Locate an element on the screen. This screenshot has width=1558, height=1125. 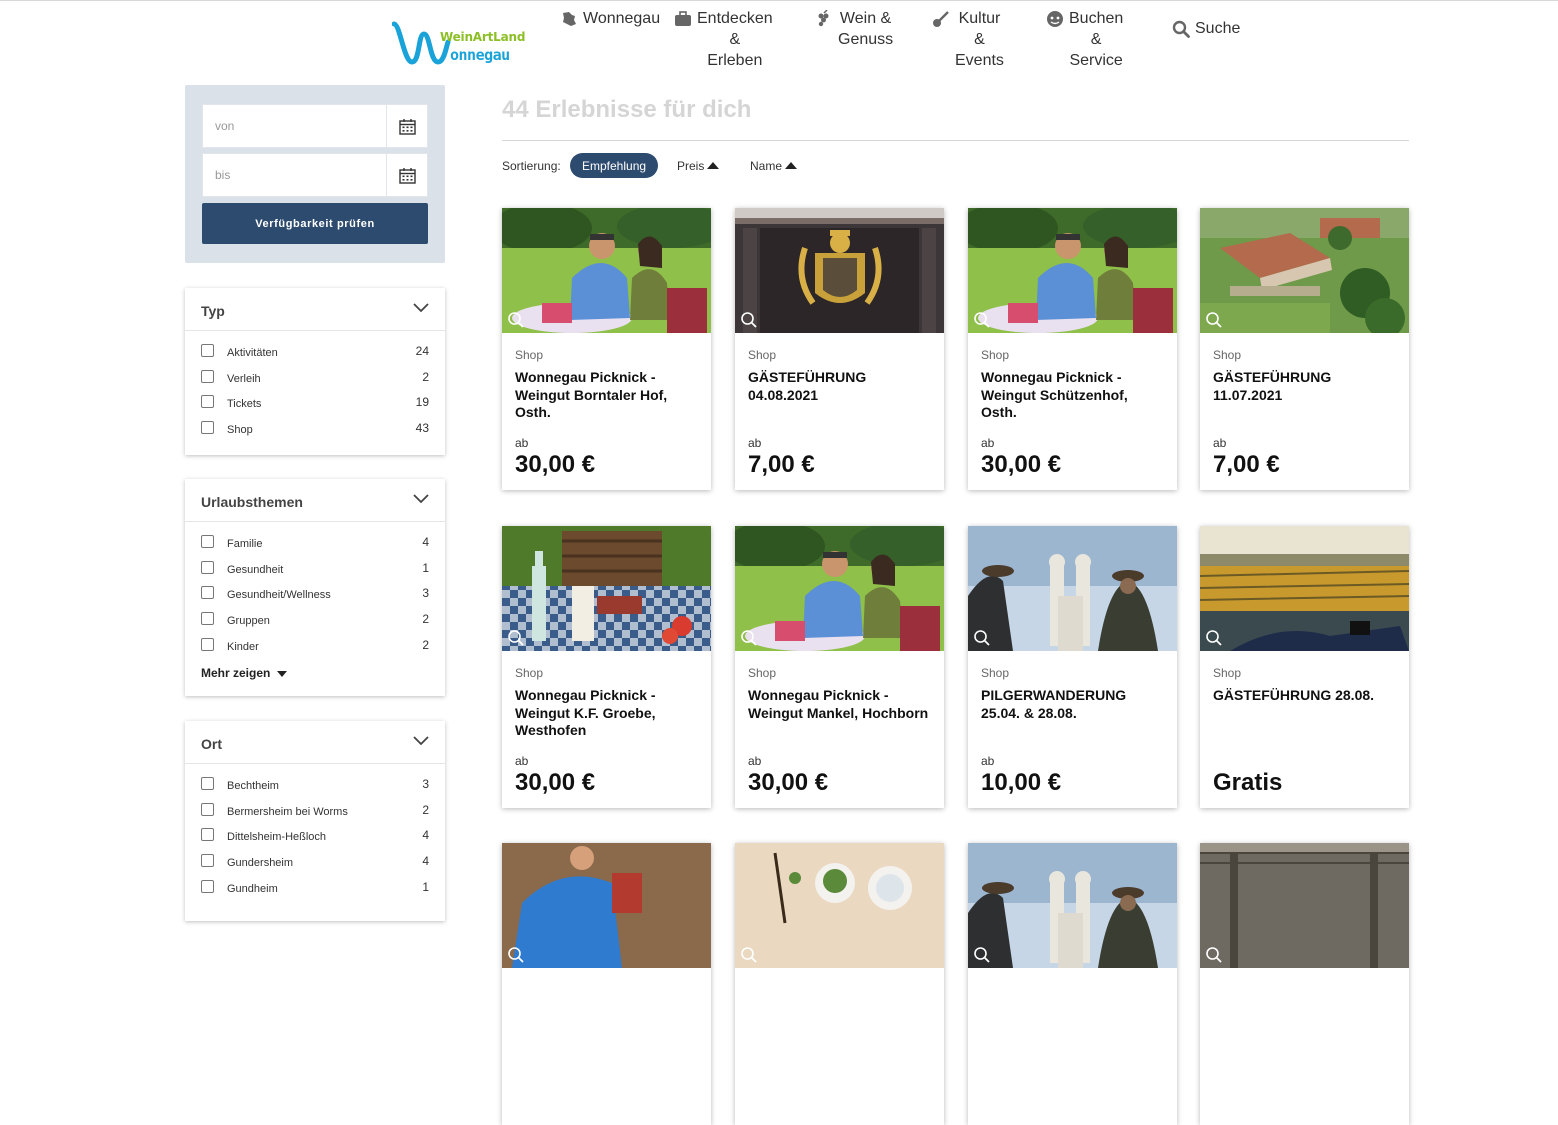
filter-option: Shop 43 is located at coordinates (315, 429).